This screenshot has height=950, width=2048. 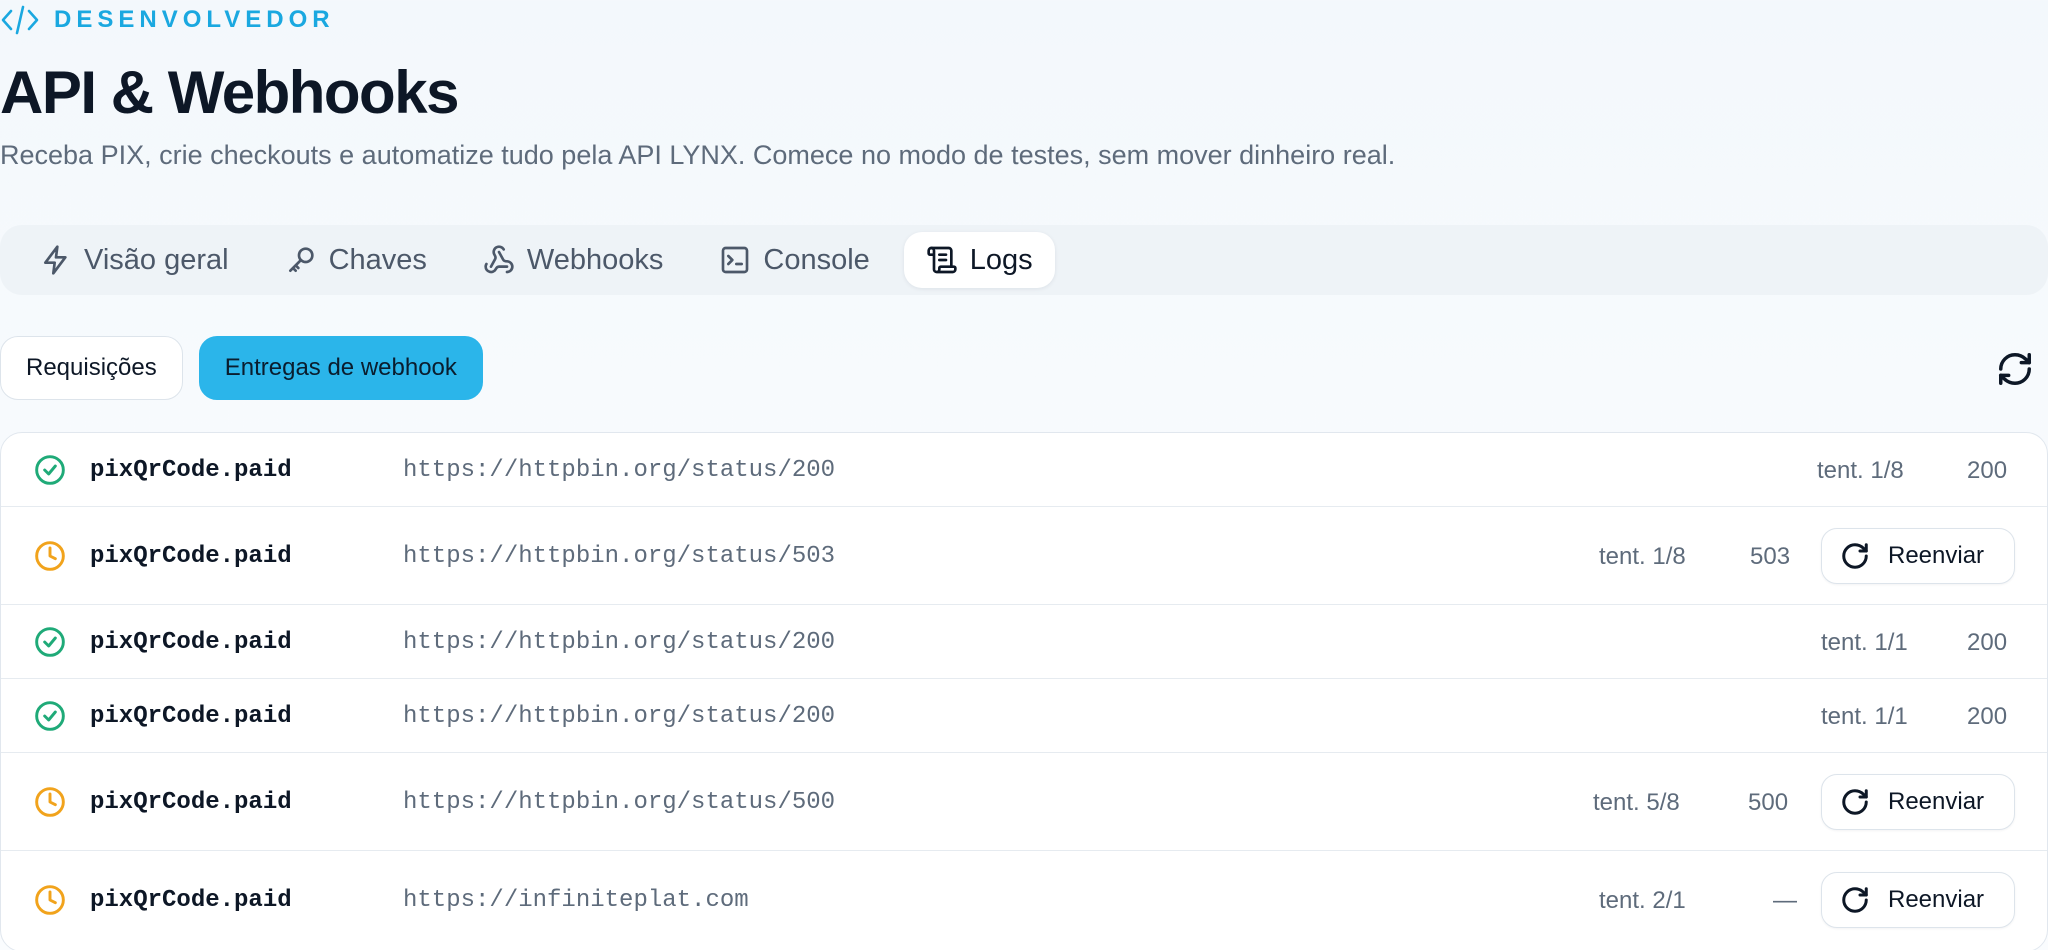 I want to click on key-icon, so click(x=301, y=259).